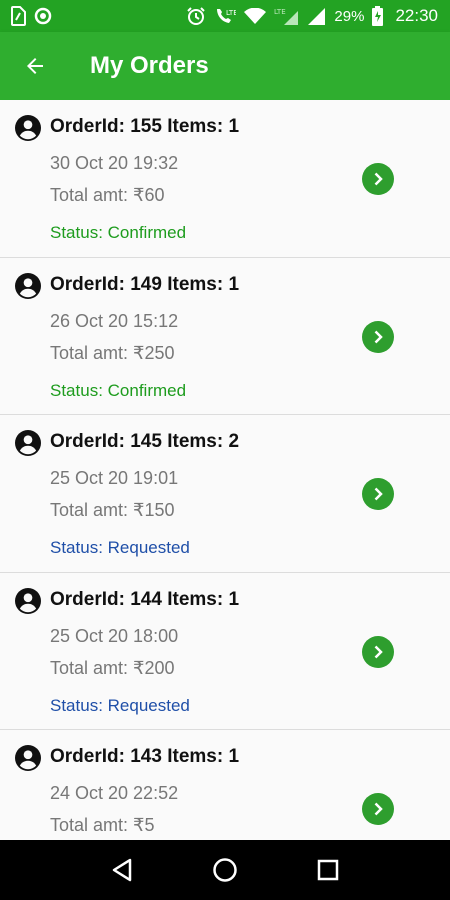 The image size is (450, 900). I want to click on order-amount: Total amt: ₹200, so click(112, 667).